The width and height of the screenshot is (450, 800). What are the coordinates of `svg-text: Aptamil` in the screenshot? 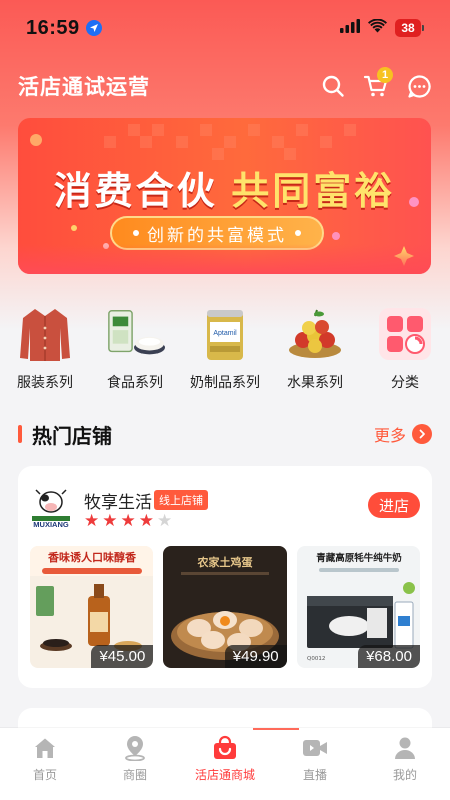 It's located at (225, 333).